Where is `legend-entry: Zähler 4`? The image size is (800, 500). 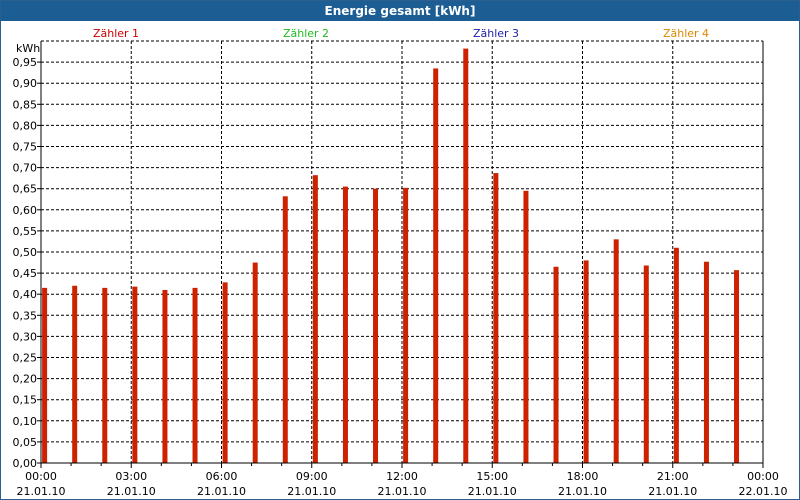 legend-entry: Zähler 4 is located at coordinates (686, 33).